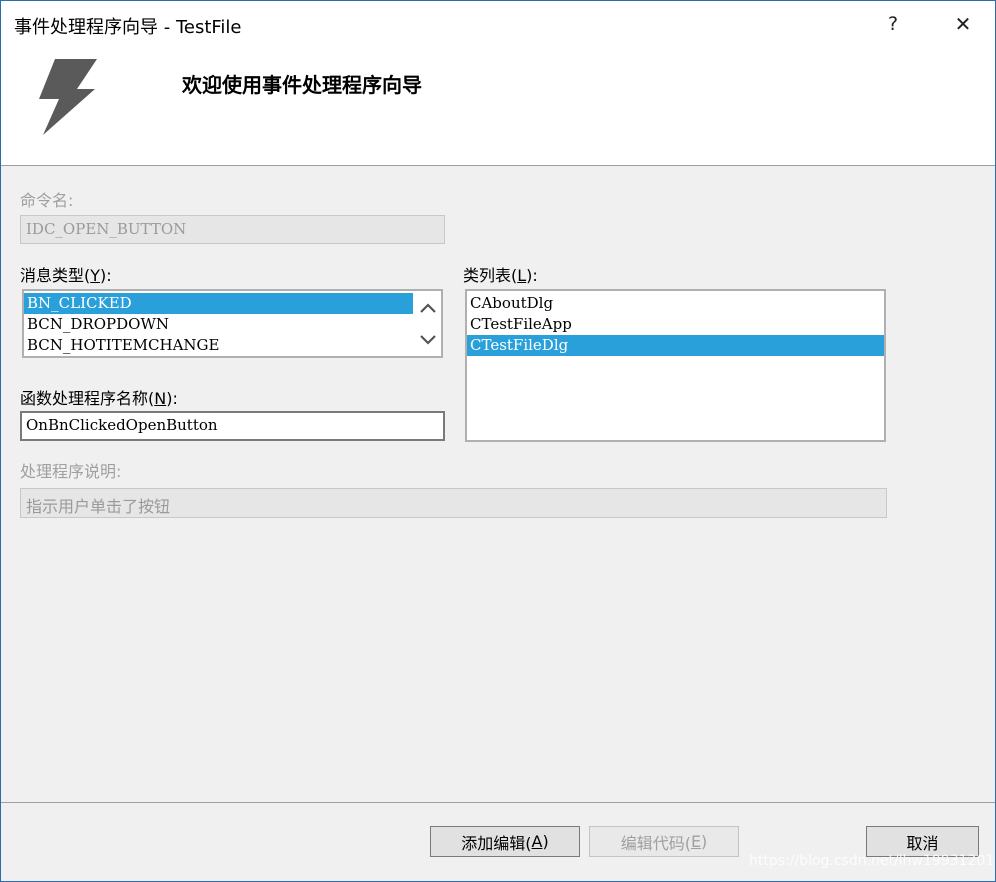  Describe the element at coordinates (128, 27) in the screenshot. I see `window-title: 事件处理程序向导 - TestFile` at that location.